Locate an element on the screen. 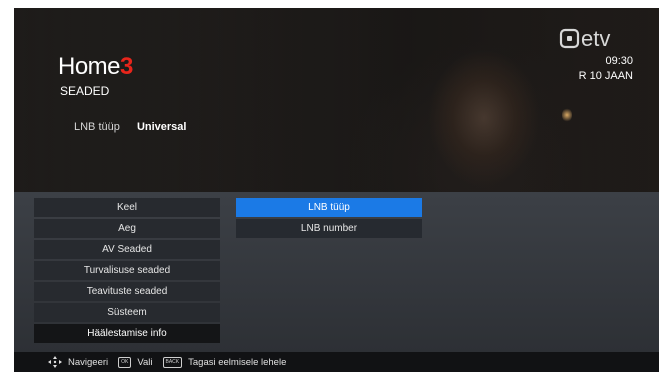 The height and width of the screenshot is (380, 672). navigate-dpad-icon is located at coordinates (55, 362).